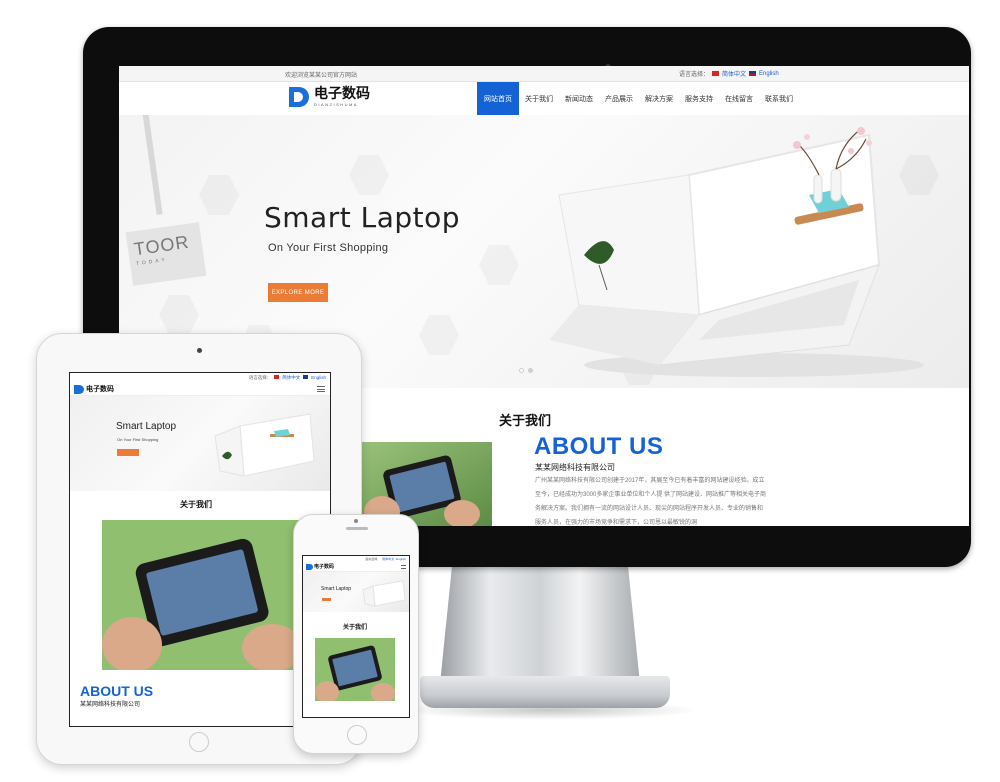 The height and width of the screenshot is (782, 1000). Describe the element at coordinates (356, 521) in the screenshot. I see `phone-camera` at that location.